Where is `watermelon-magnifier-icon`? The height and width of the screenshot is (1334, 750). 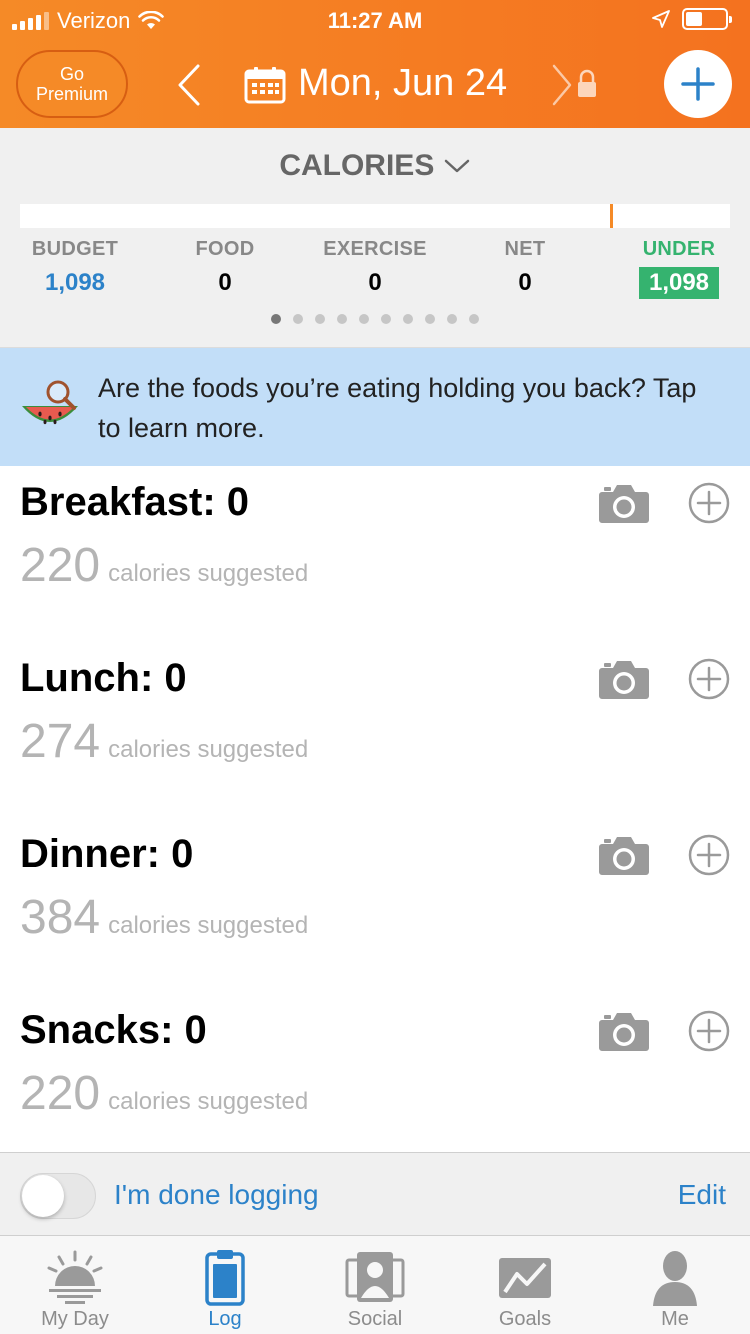 watermelon-magnifier-icon is located at coordinates (50, 402).